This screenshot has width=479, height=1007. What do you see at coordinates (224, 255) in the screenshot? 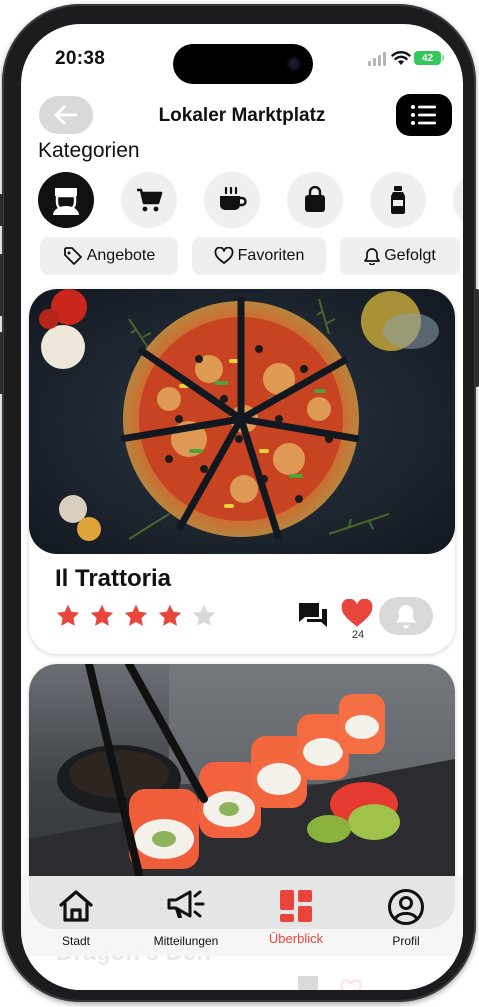
I see `heart-outline-icon` at bounding box center [224, 255].